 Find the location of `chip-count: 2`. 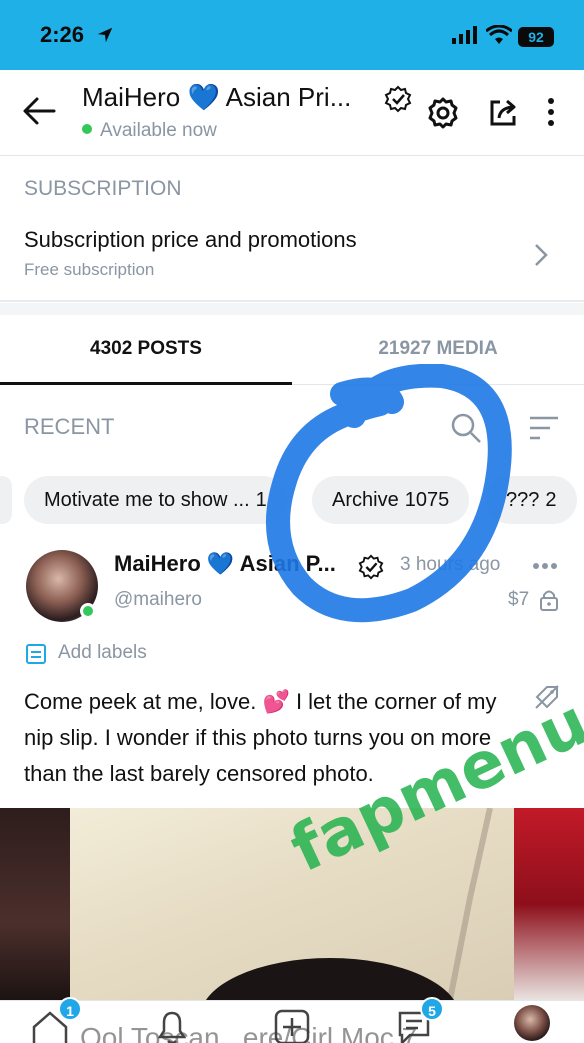

chip-count: 2 is located at coordinates (551, 500).